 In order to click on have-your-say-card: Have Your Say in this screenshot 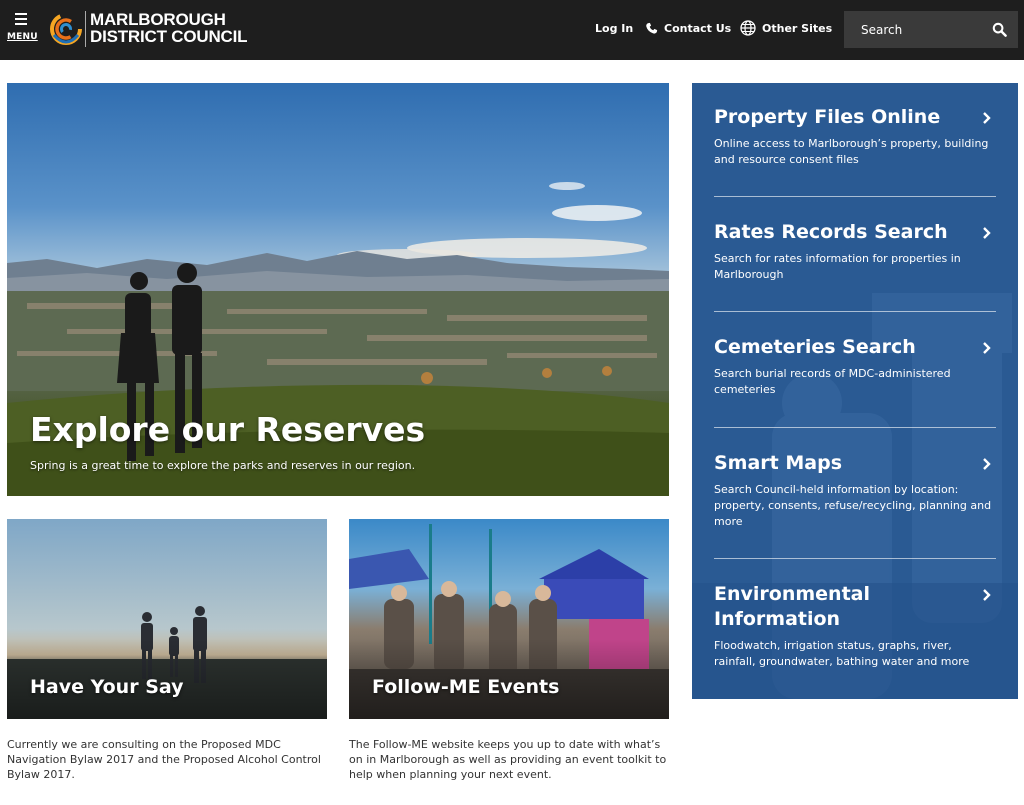, I will do `click(167, 619)`.